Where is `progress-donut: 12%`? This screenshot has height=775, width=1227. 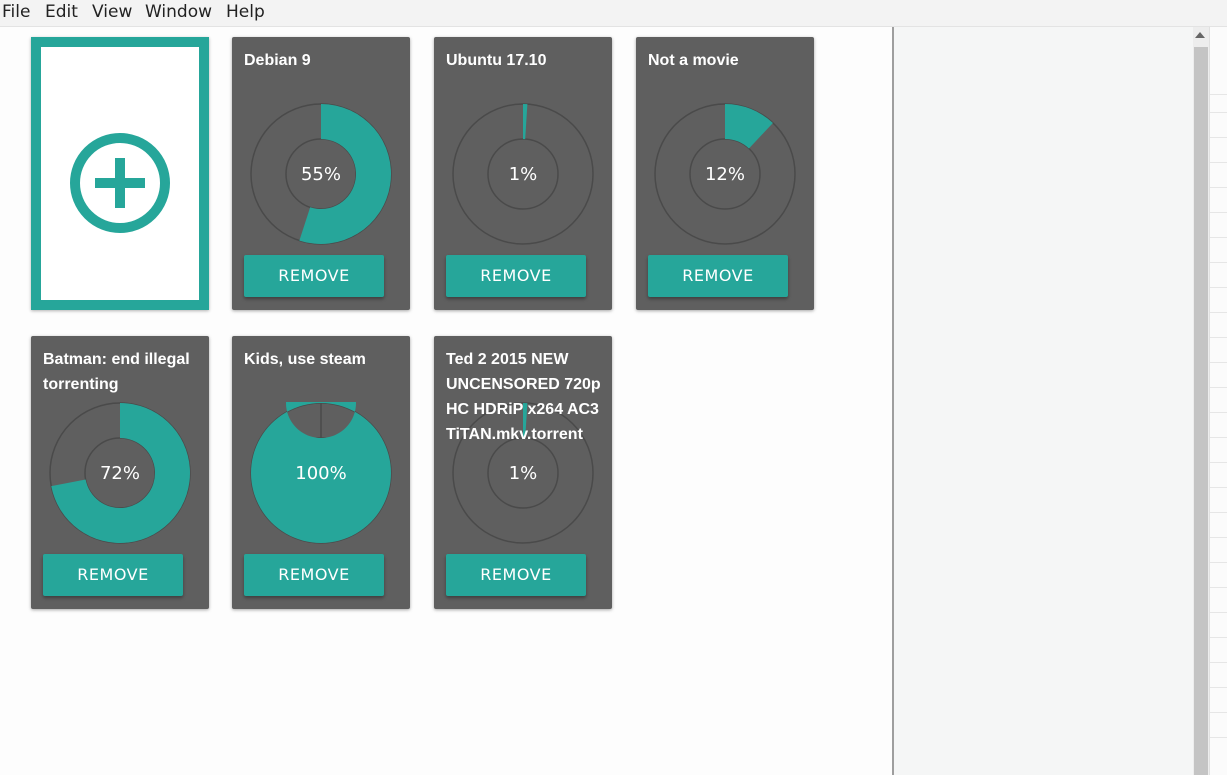
progress-donut: 12% is located at coordinates (725, 174).